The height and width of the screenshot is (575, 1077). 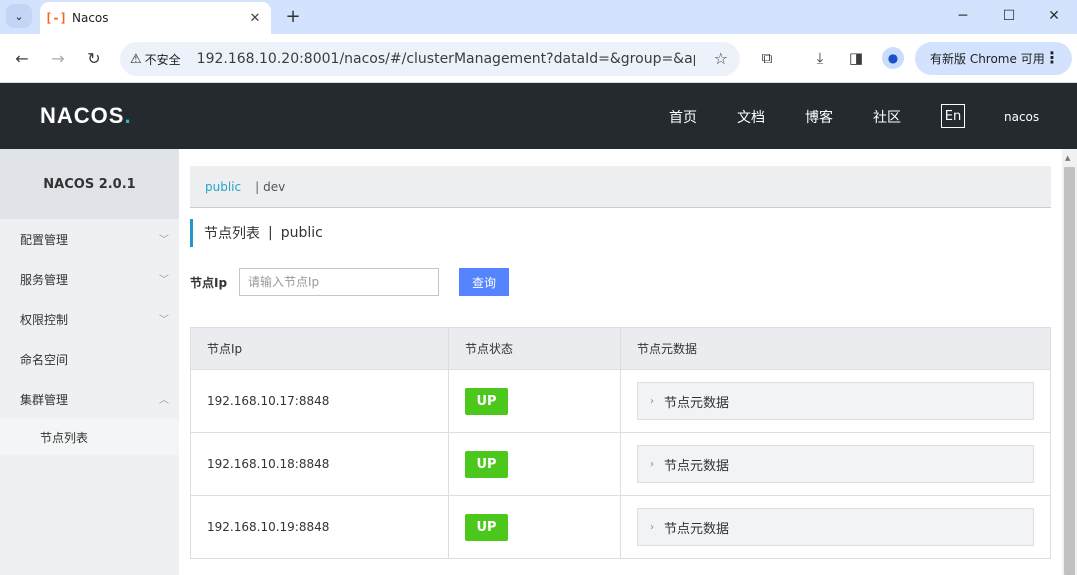 I want to click on nacos-logo: NACOS., so click(x=86, y=116).